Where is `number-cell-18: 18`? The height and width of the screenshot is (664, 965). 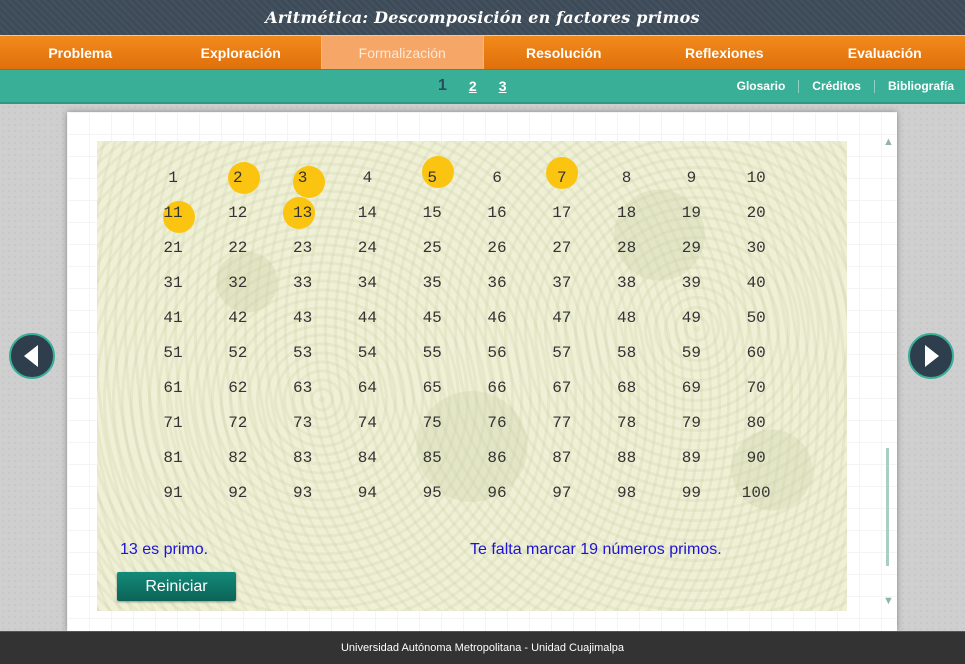
number-cell-18: 18 is located at coordinates (627, 213).